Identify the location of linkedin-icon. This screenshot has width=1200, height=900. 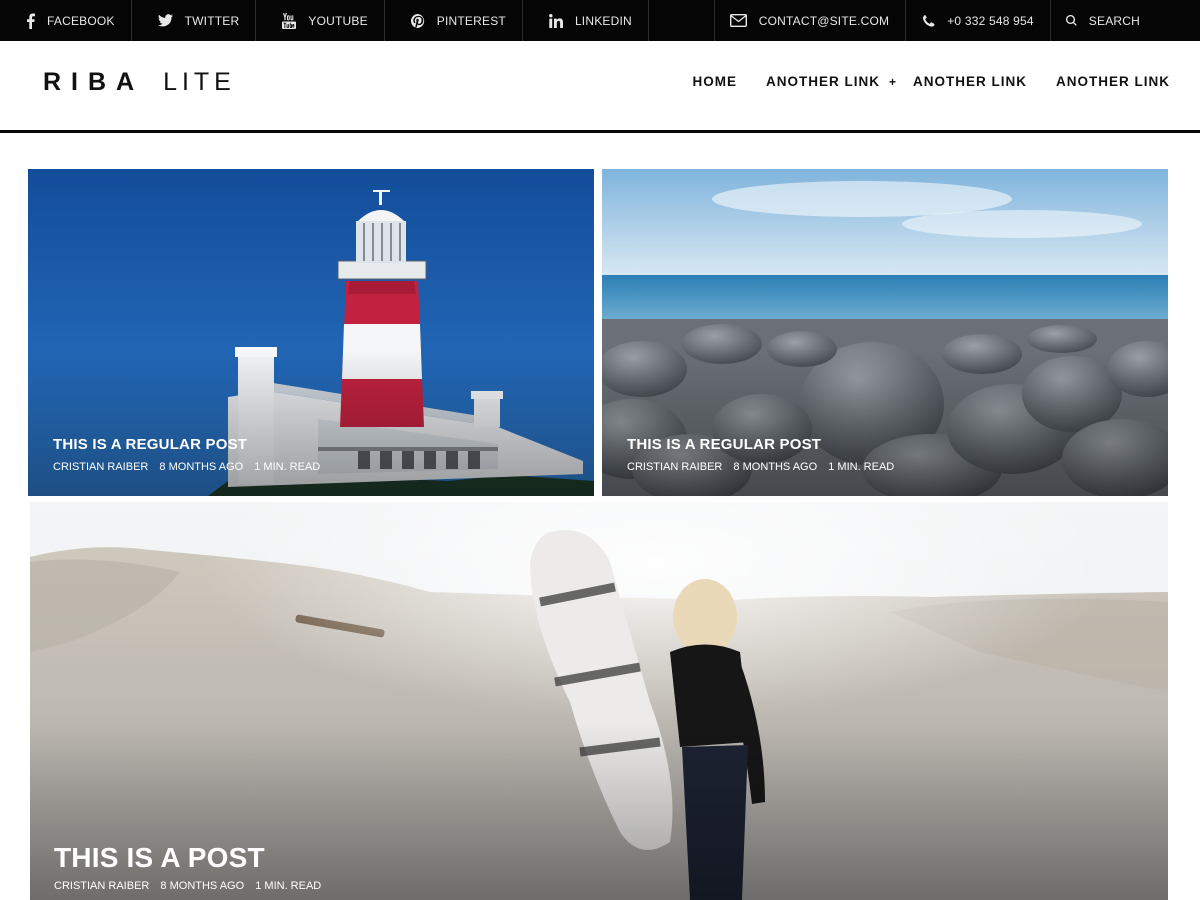
(556, 20).